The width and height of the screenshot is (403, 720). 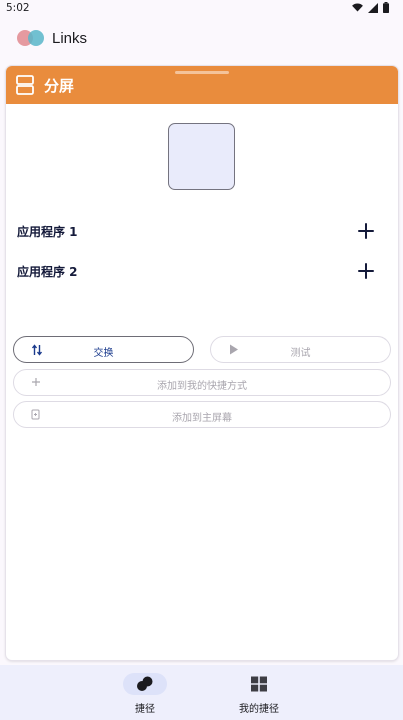 What do you see at coordinates (47, 232) in the screenshot?
I see `app-row-label: 应用程序 1` at bounding box center [47, 232].